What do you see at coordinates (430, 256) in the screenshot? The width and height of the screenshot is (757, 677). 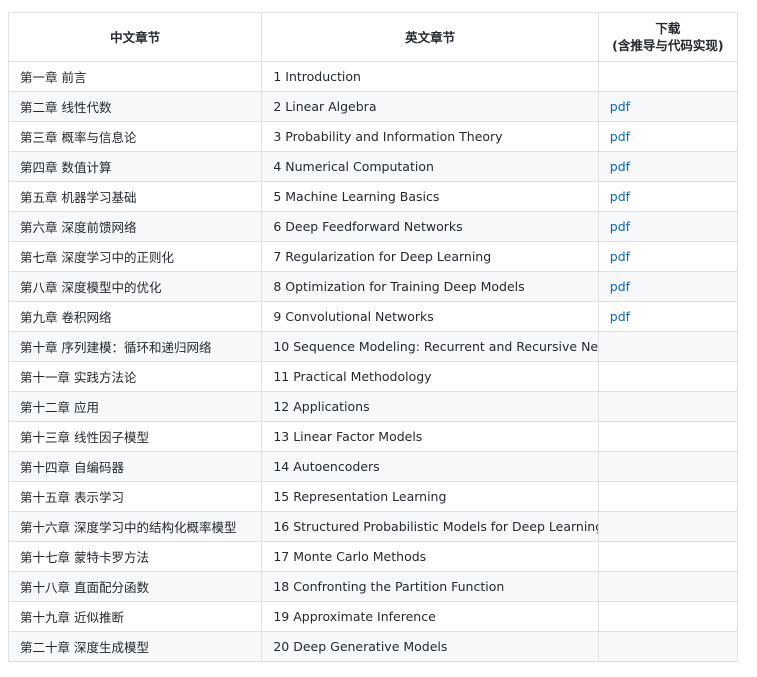 I see `en-chapter-cell: 7 Regularization for Deep Learning` at bounding box center [430, 256].